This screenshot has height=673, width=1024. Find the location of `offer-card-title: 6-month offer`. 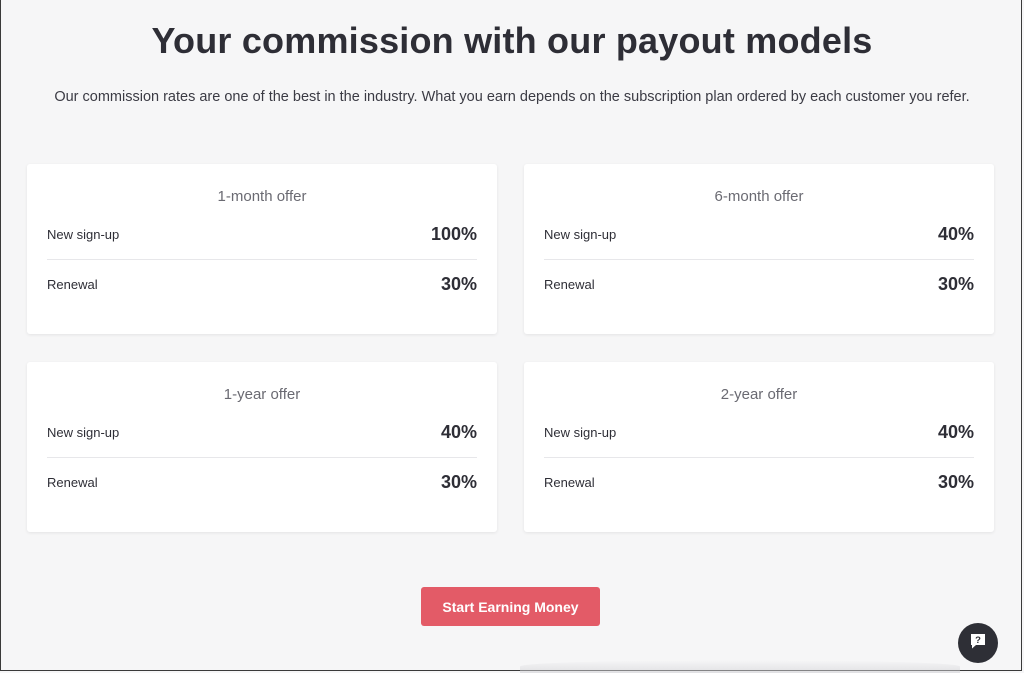

offer-card-title: 6-month offer is located at coordinates (759, 196).